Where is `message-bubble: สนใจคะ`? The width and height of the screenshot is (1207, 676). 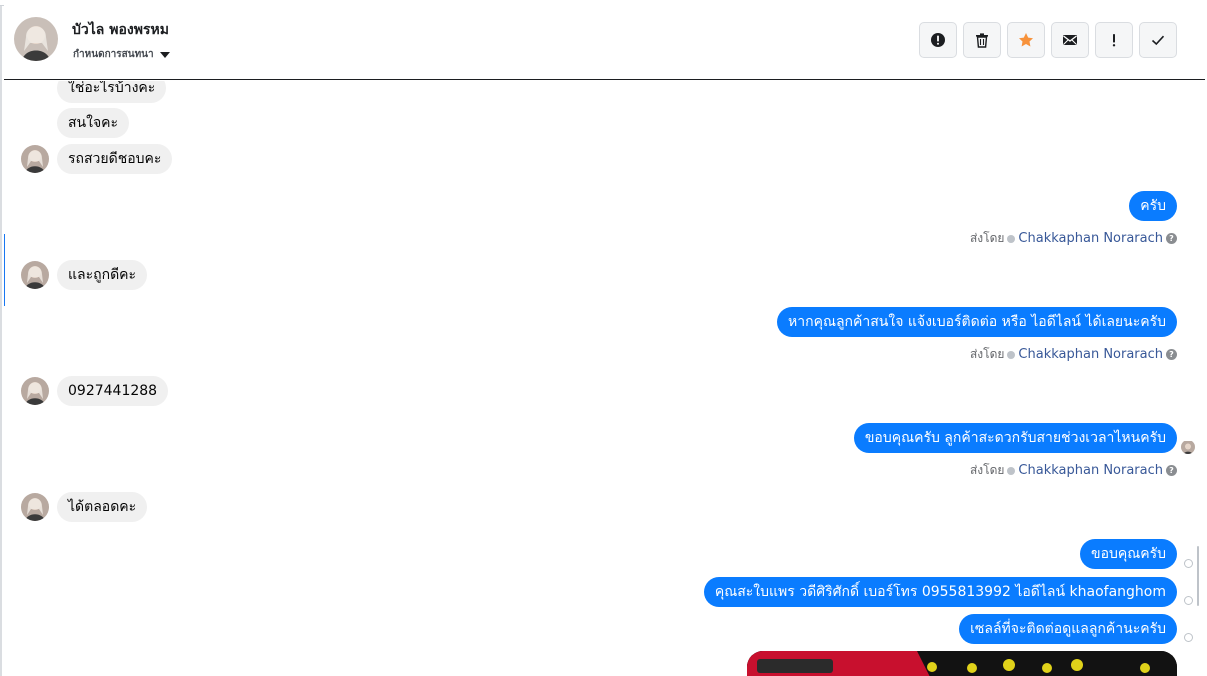 message-bubble: สนใจคะ is located at coordinates (93, 123).